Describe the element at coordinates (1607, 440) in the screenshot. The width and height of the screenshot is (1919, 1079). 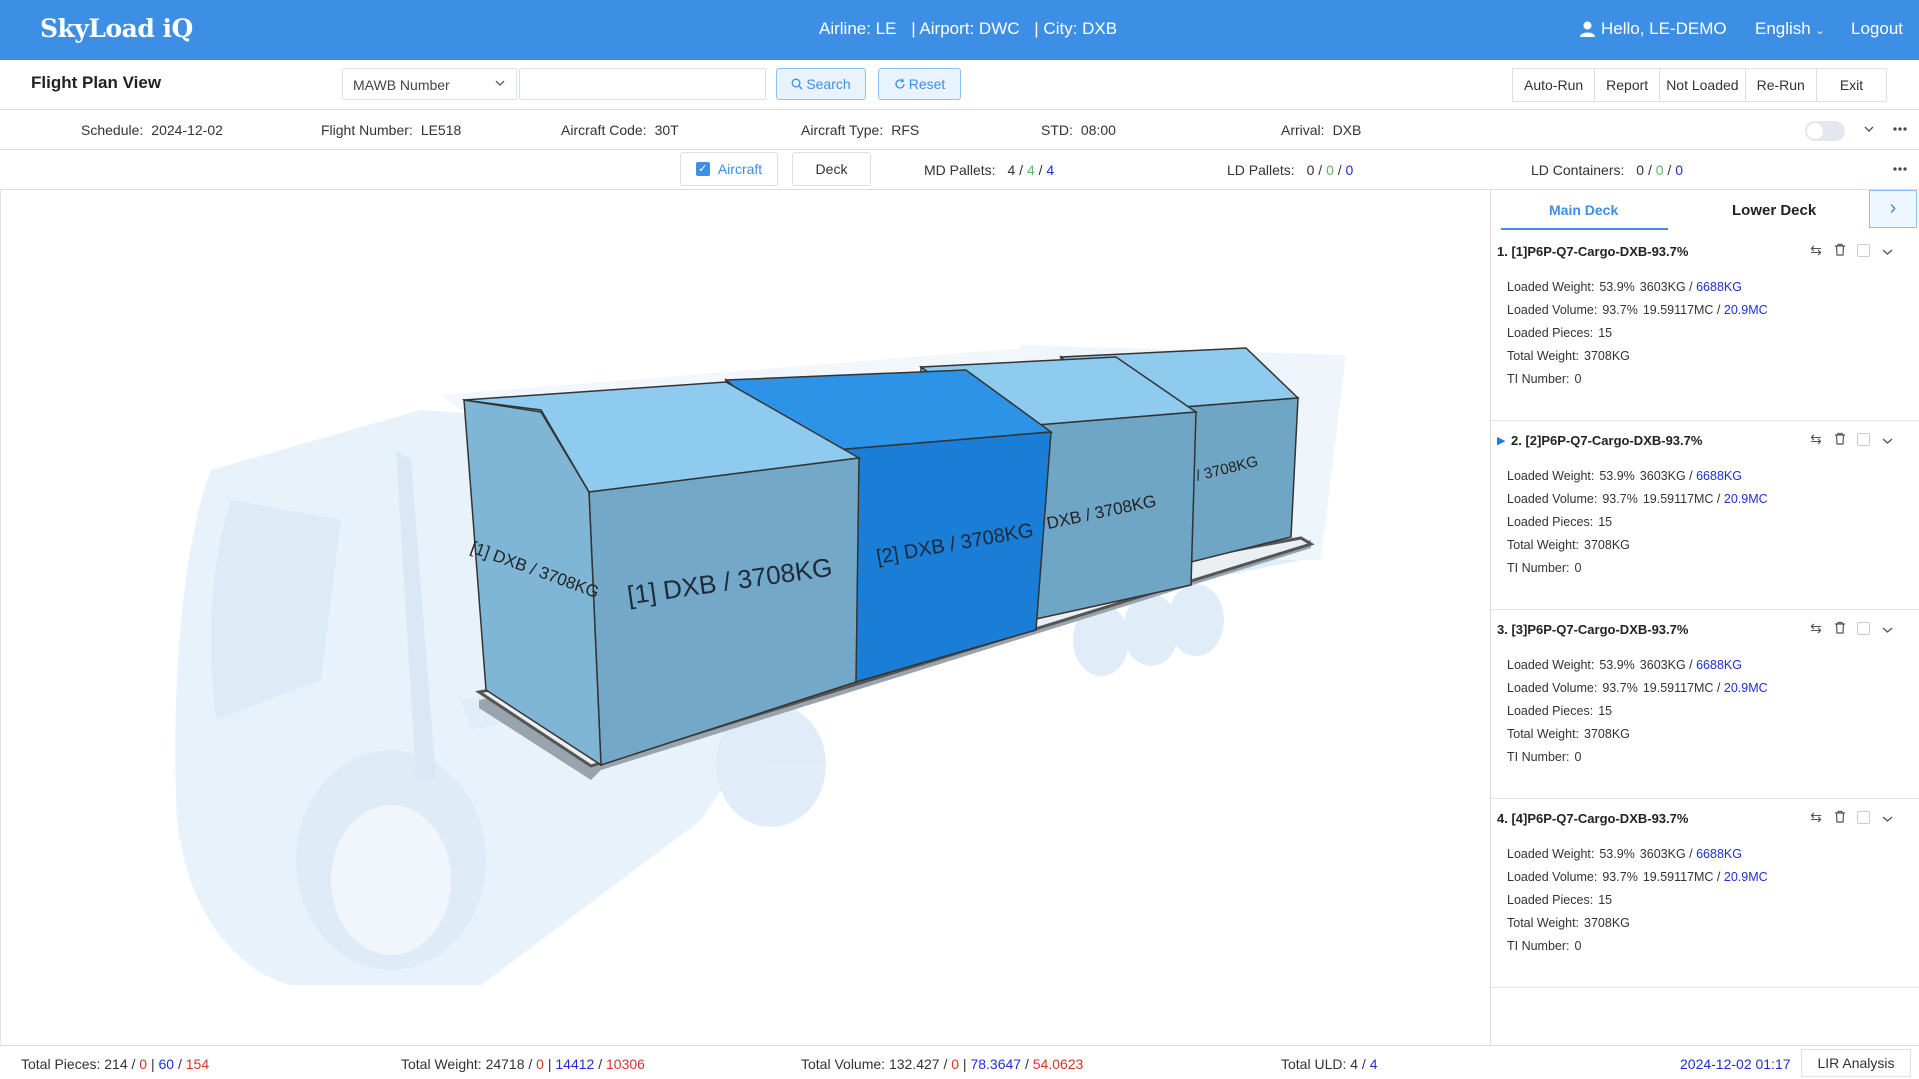
I see `uld-card-title: 2. [2]P6P-Q7-Cargo-DXB-93.7%` at that location.